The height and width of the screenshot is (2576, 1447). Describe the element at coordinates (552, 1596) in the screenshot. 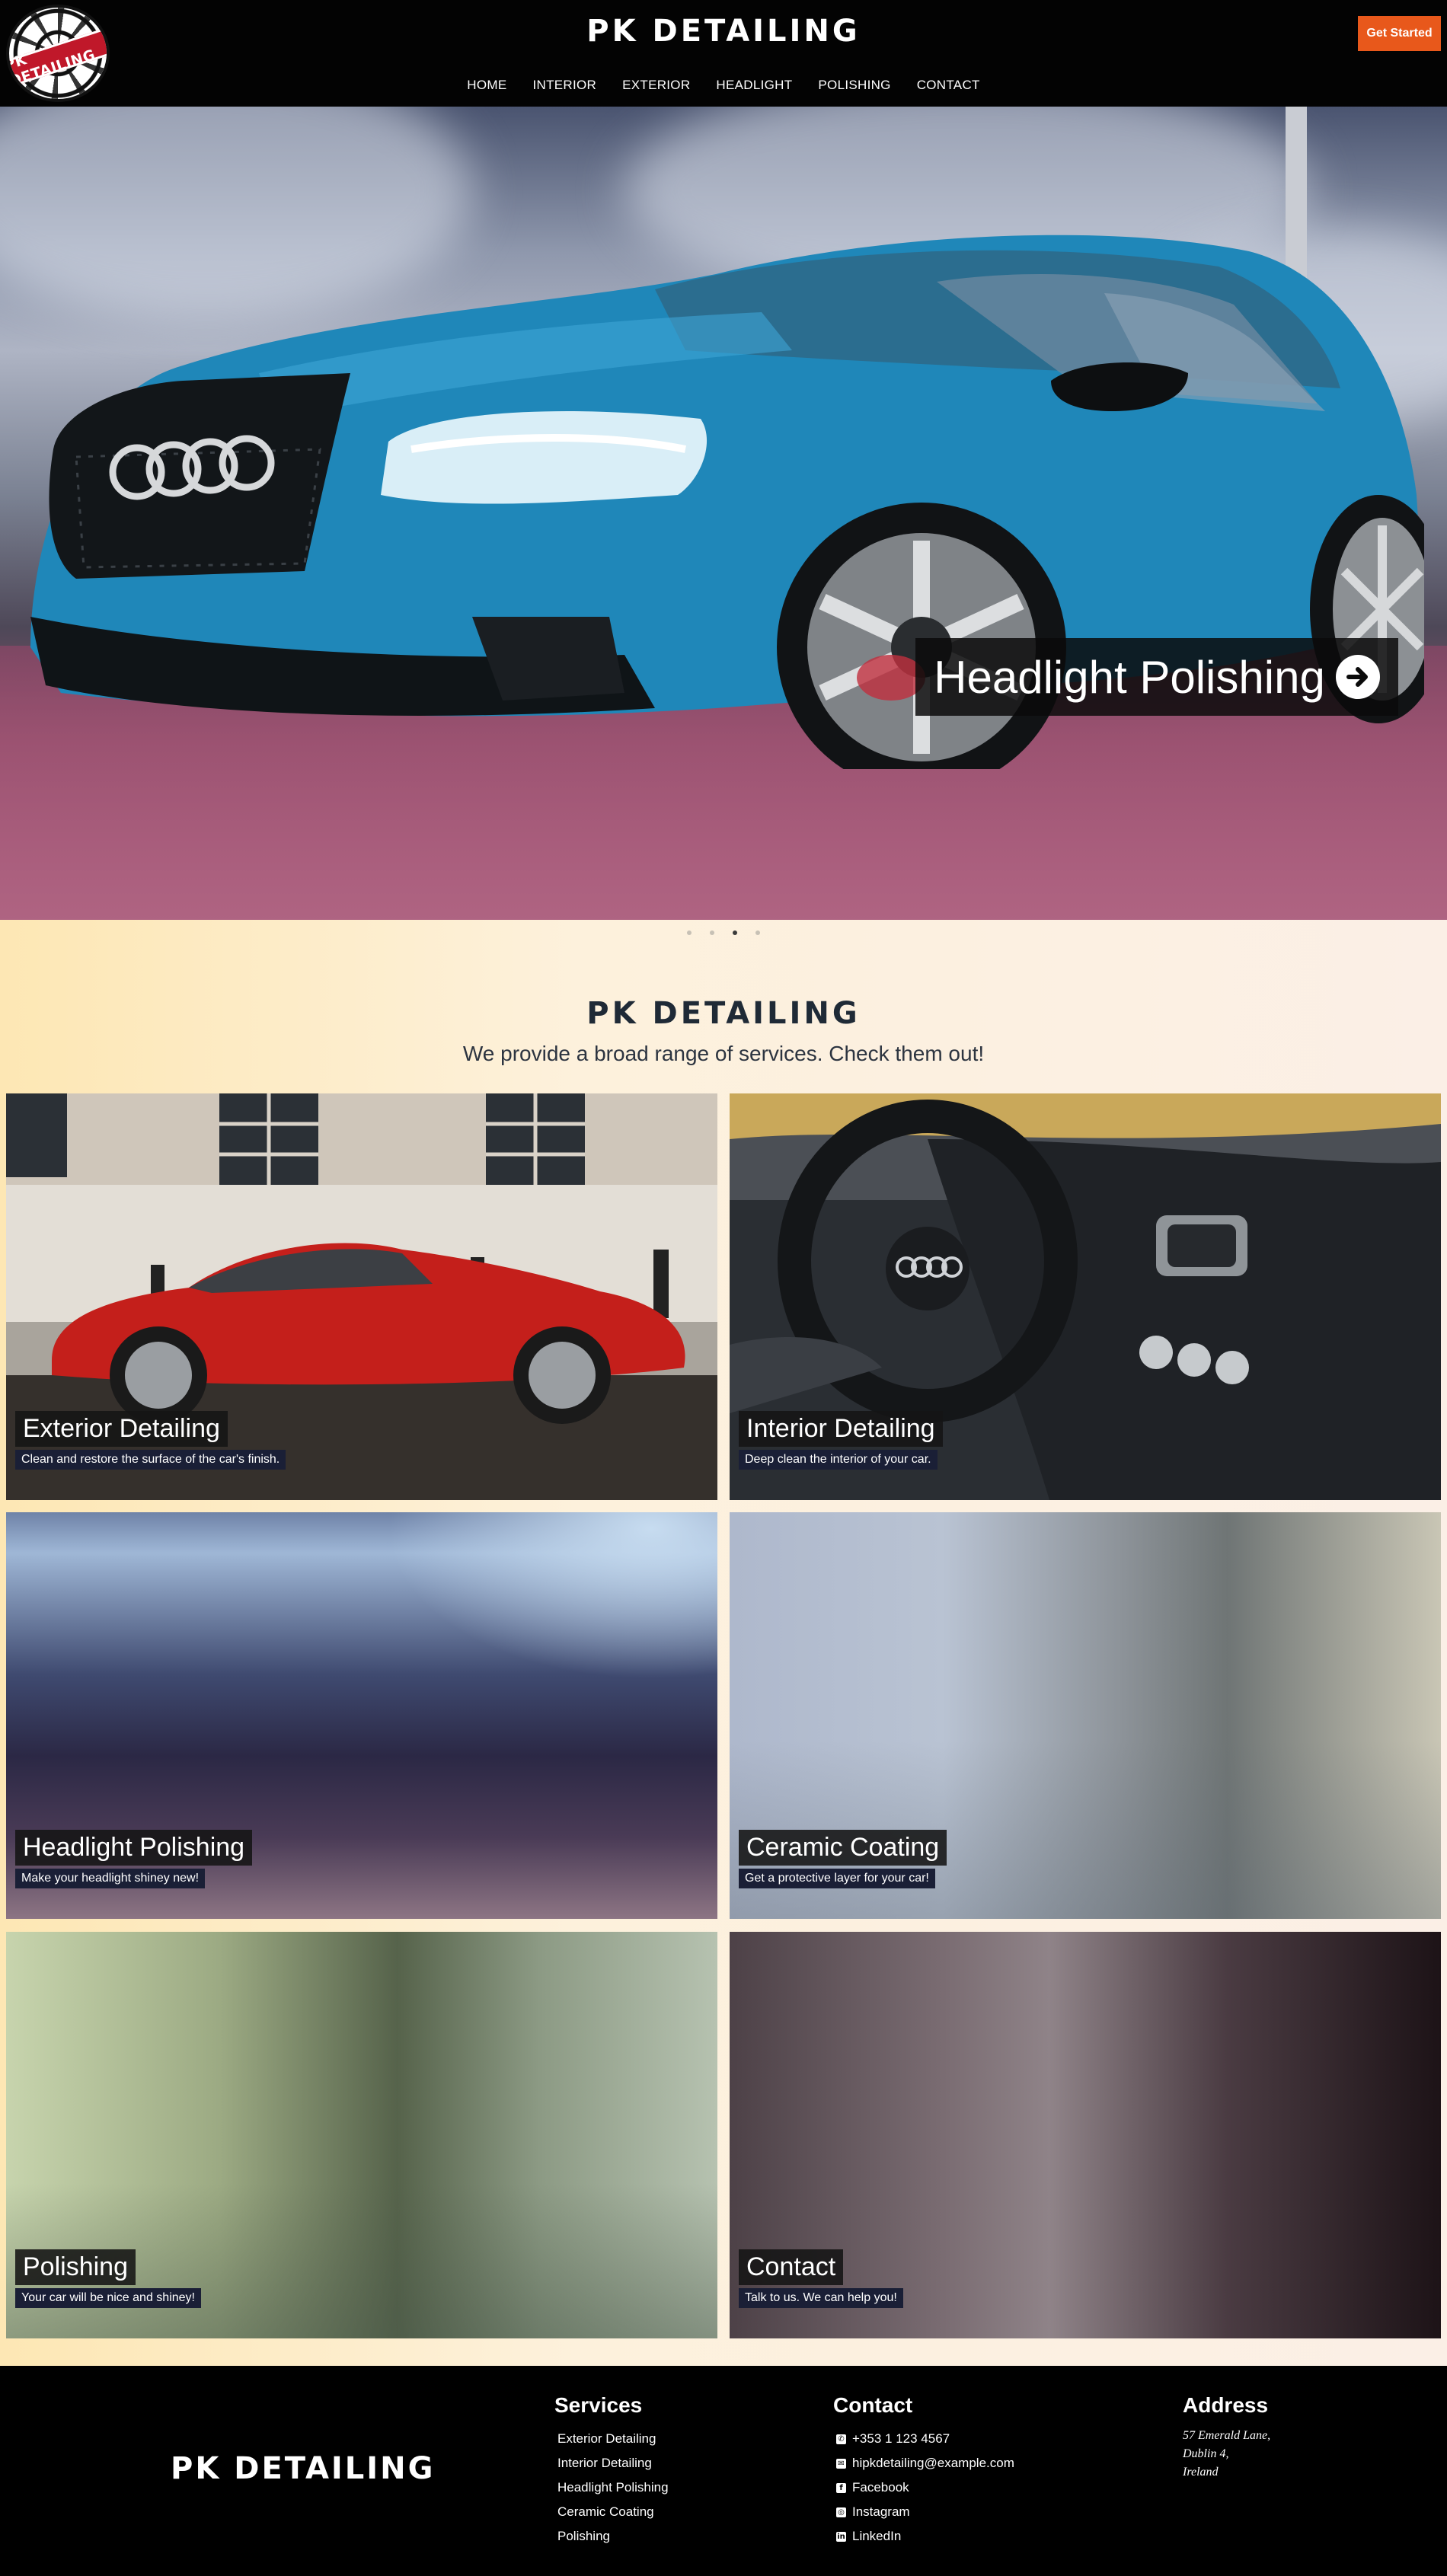

I see `blurred-image` at that location.